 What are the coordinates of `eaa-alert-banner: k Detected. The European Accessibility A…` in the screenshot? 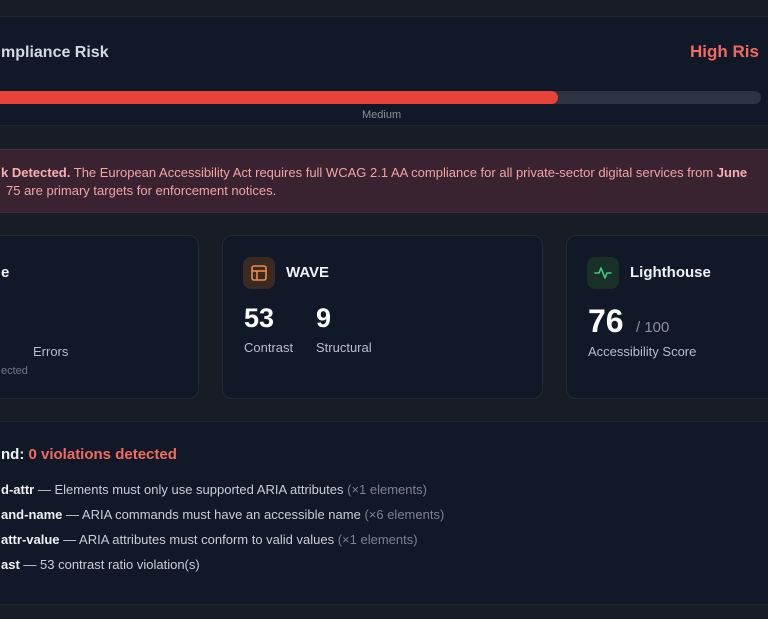 It's located at (384, 181).